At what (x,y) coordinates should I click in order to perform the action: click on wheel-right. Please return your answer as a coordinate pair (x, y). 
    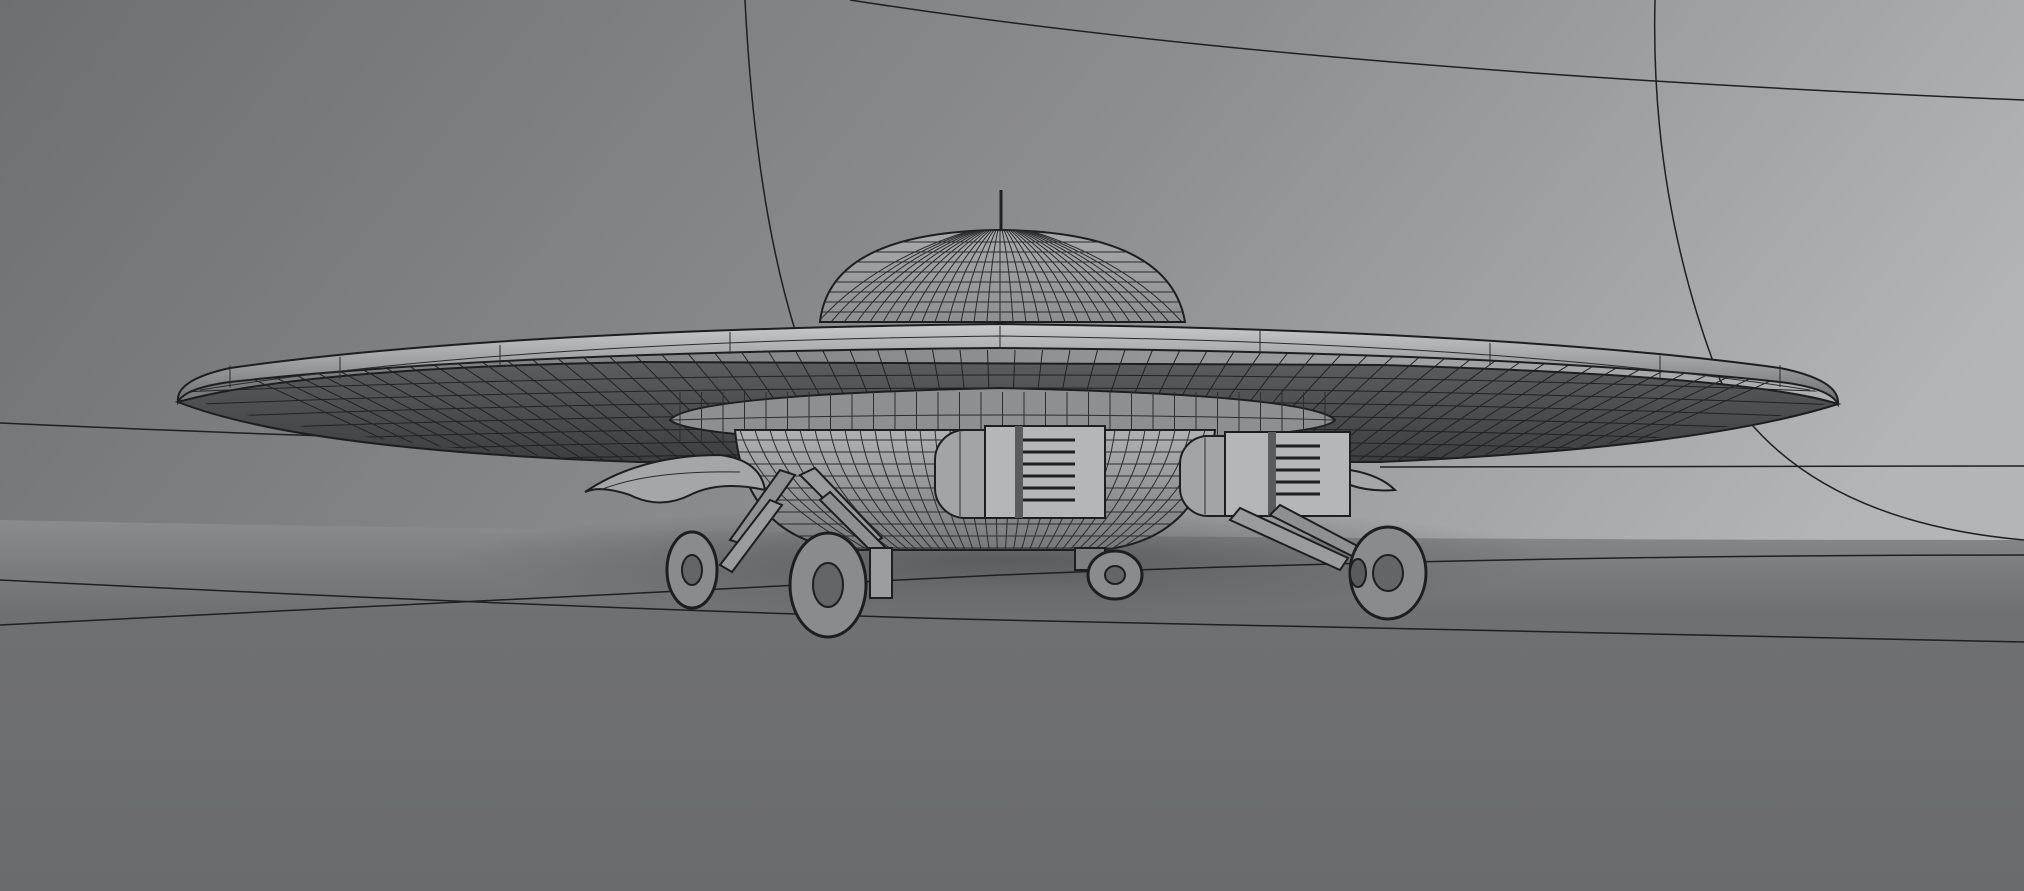
    Looking at the image, I should click on (1388, 573).